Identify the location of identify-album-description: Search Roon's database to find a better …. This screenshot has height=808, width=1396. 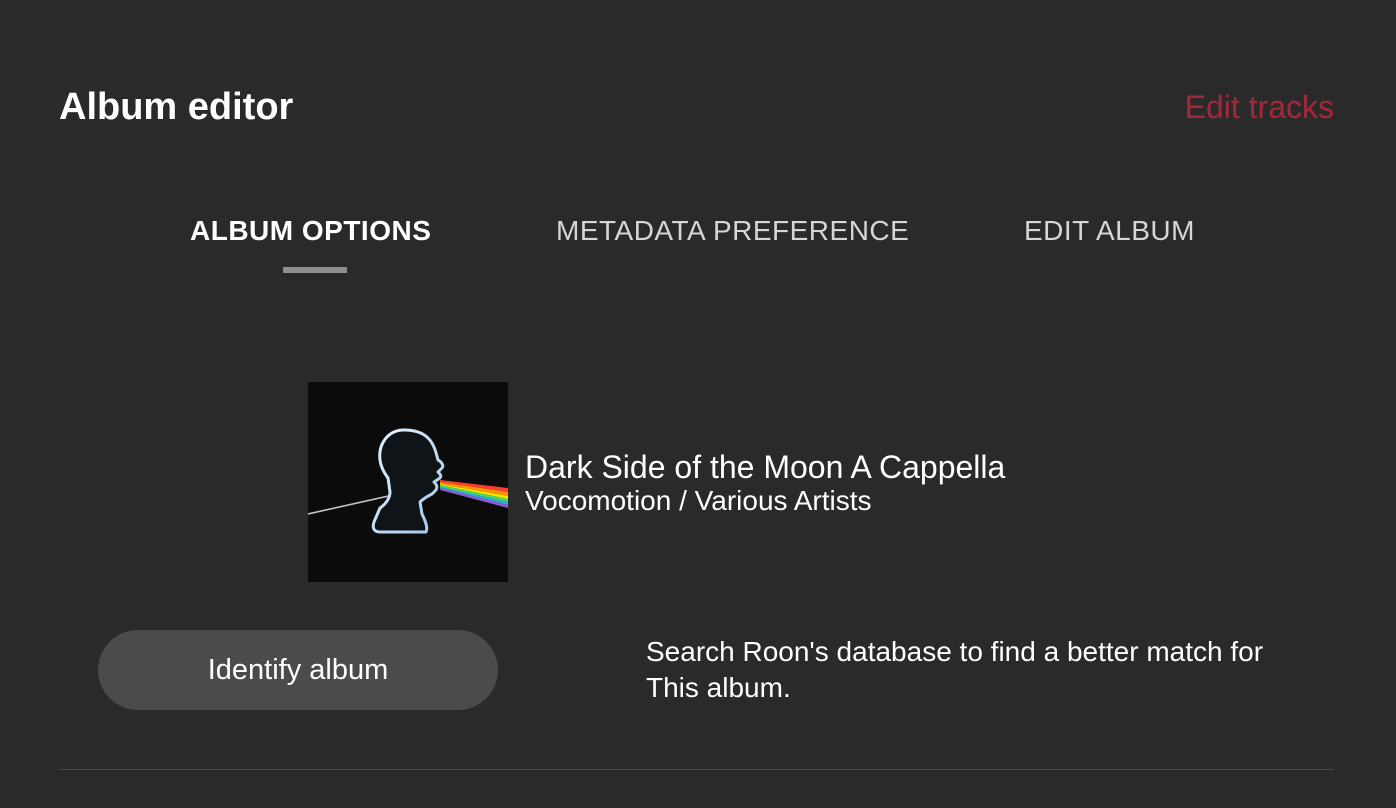
(955, 669).